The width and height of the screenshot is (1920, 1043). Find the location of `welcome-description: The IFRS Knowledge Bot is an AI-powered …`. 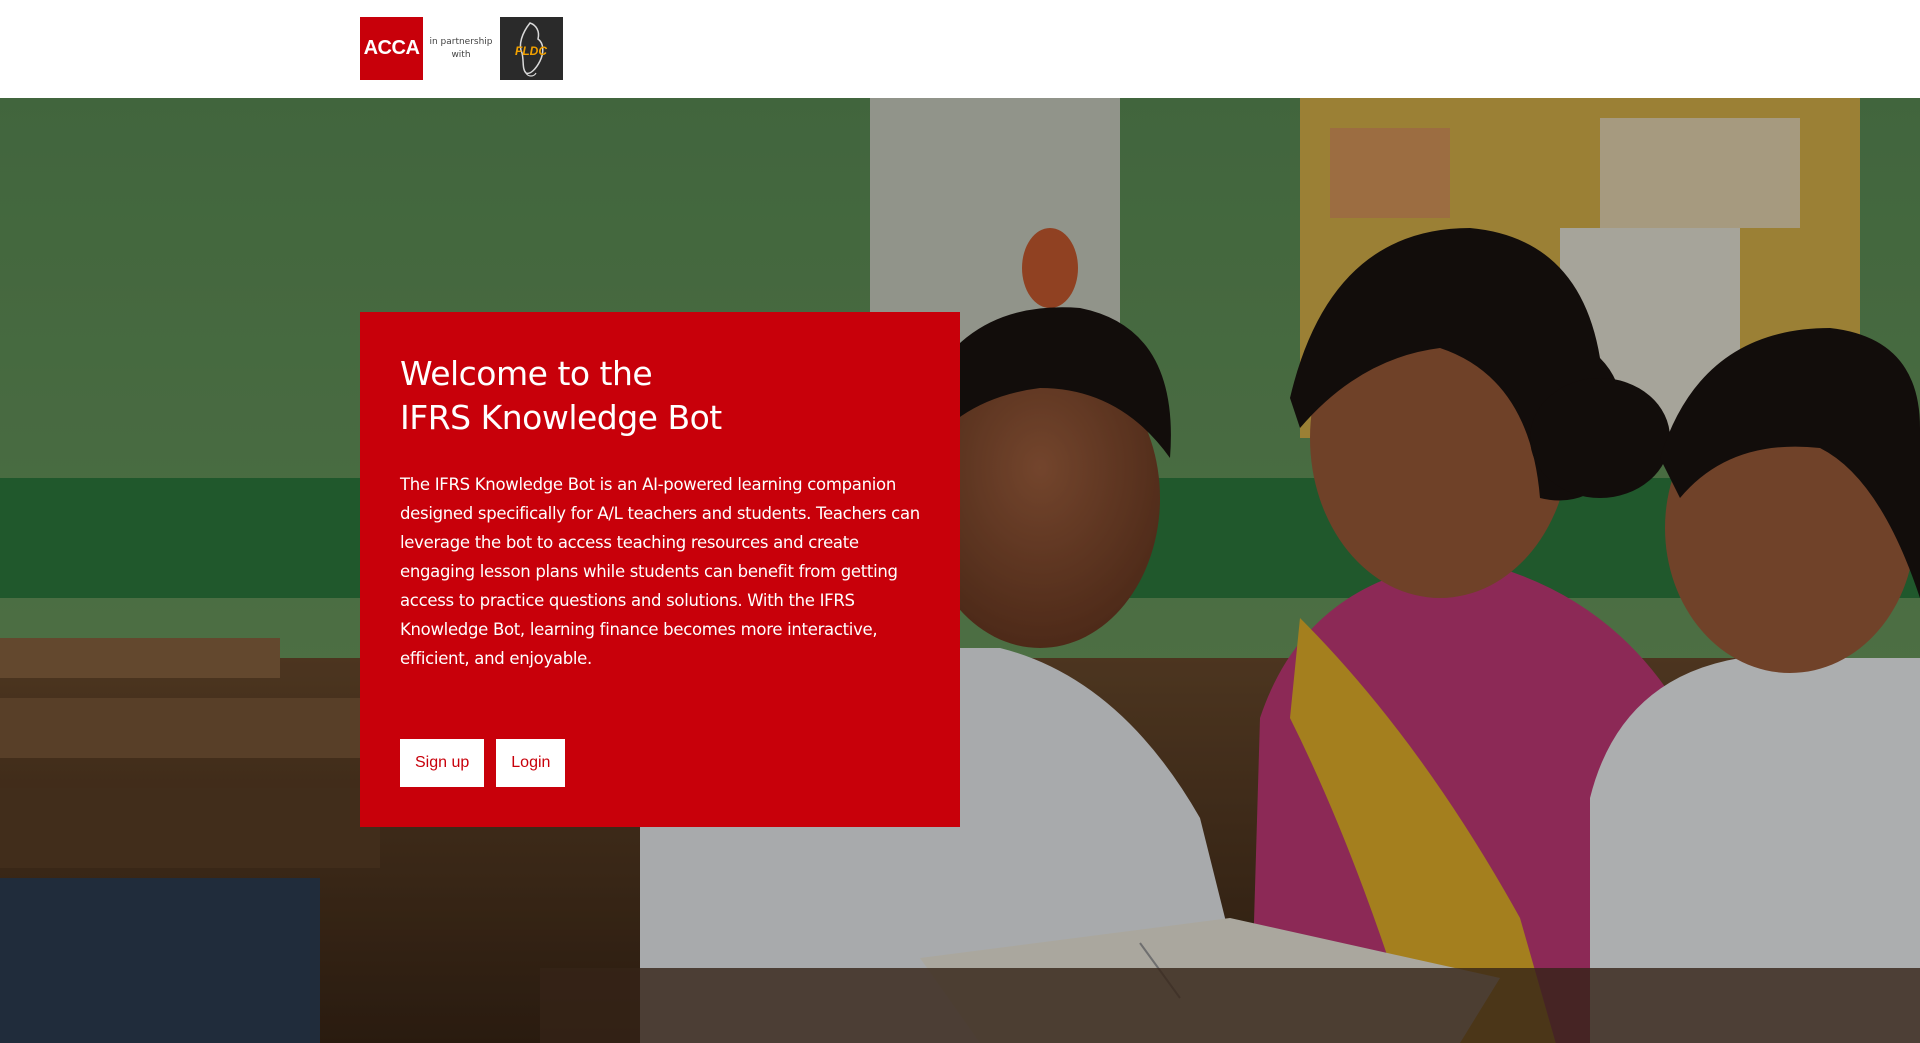

welcome-description: The IFRS Knowledge Bot is an AI-powered … is located at coordinates (660, 571).